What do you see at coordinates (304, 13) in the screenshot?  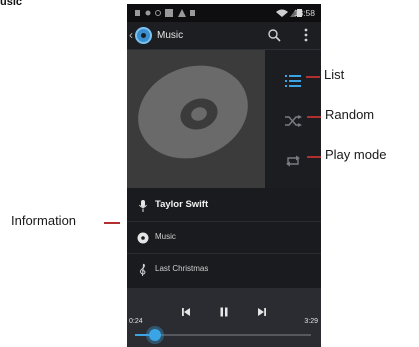 I see `status-time: 13:58` at bounding box center [304, 13].